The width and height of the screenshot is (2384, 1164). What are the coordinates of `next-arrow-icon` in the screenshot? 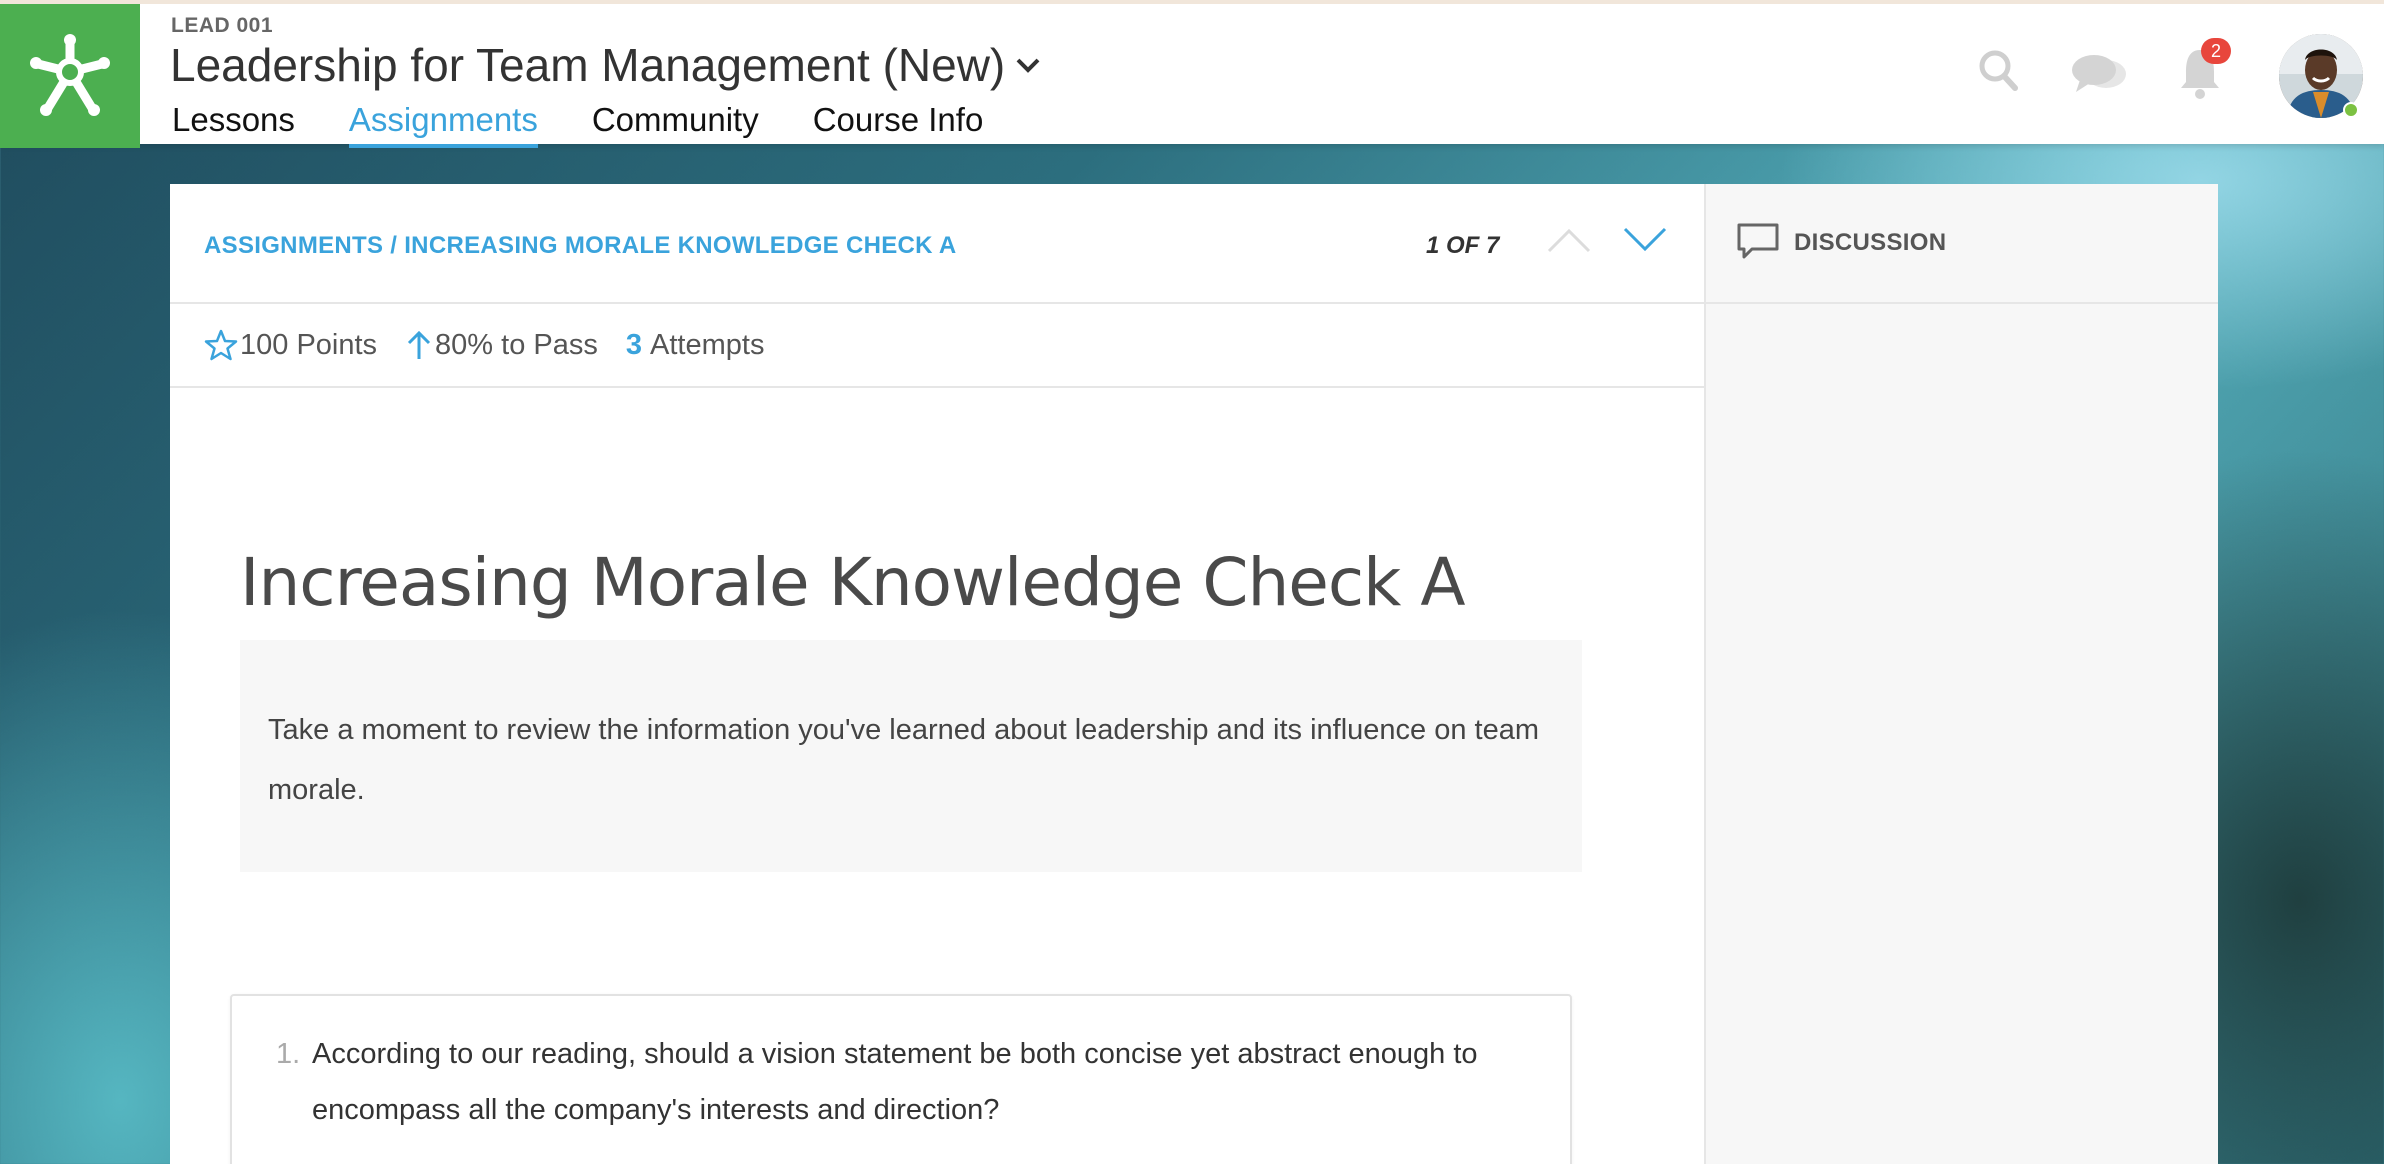 It's located at (1645, 242).